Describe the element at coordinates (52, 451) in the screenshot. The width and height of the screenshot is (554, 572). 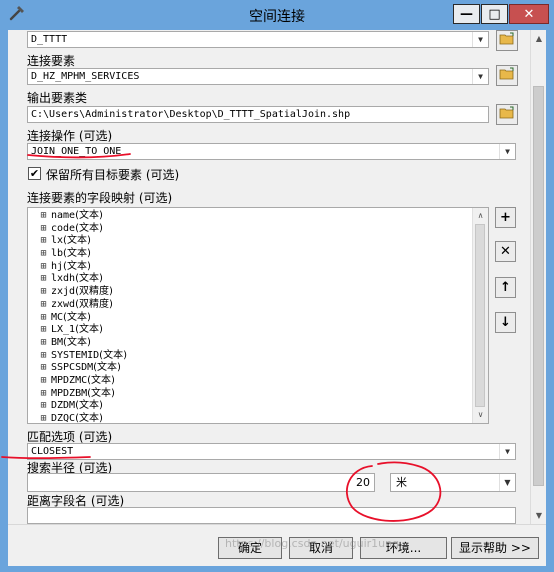
I see `match-option-value: CLOSEST` at that location.